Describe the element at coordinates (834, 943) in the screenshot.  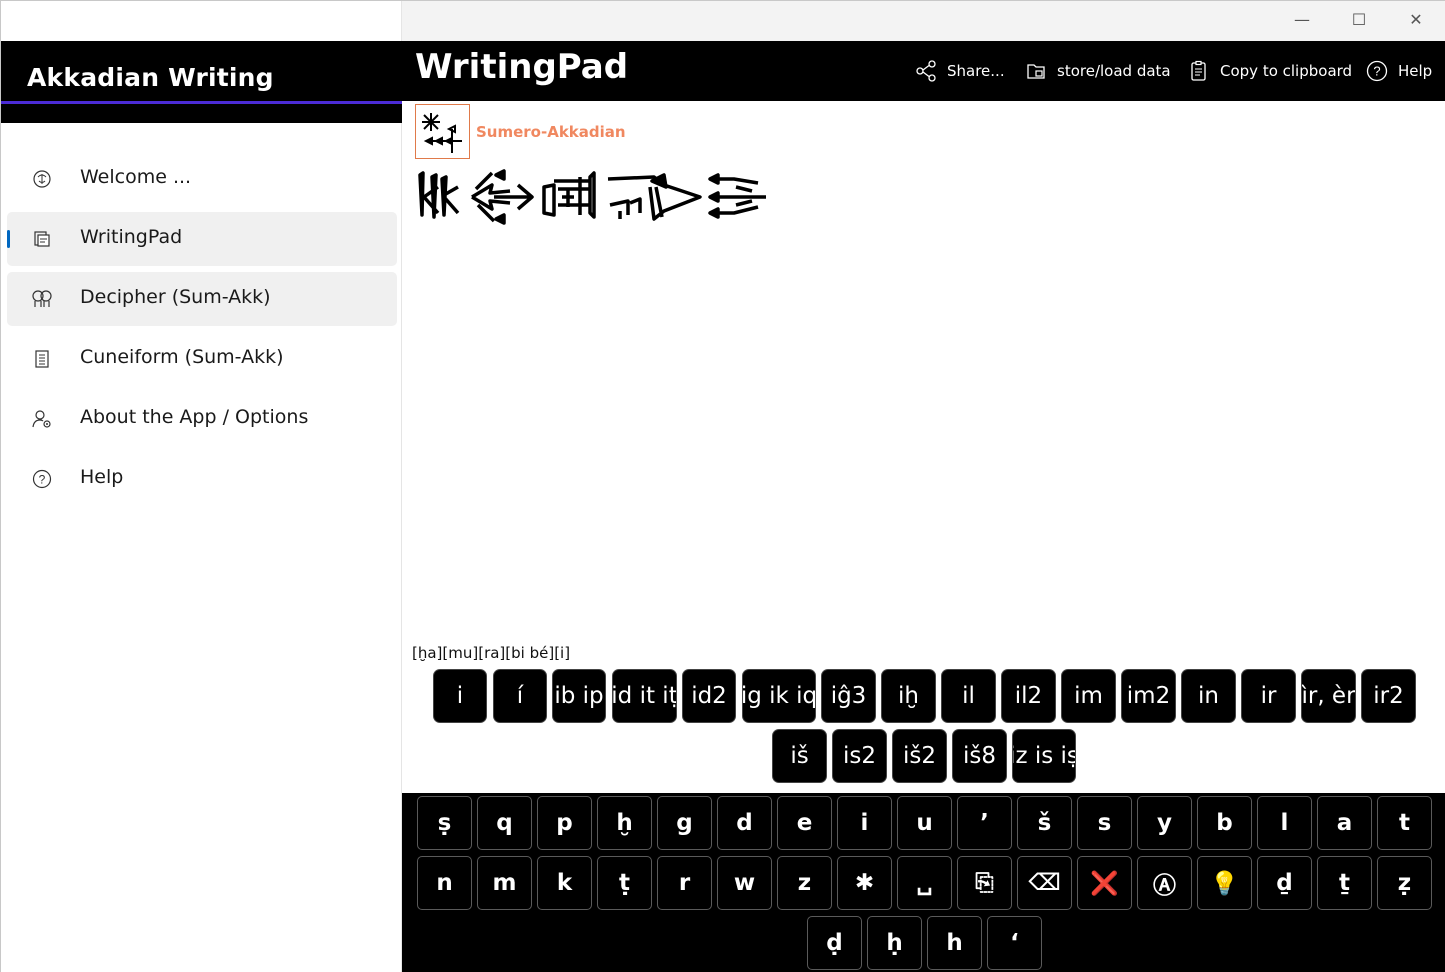
I see `key: ḍ` at that location.